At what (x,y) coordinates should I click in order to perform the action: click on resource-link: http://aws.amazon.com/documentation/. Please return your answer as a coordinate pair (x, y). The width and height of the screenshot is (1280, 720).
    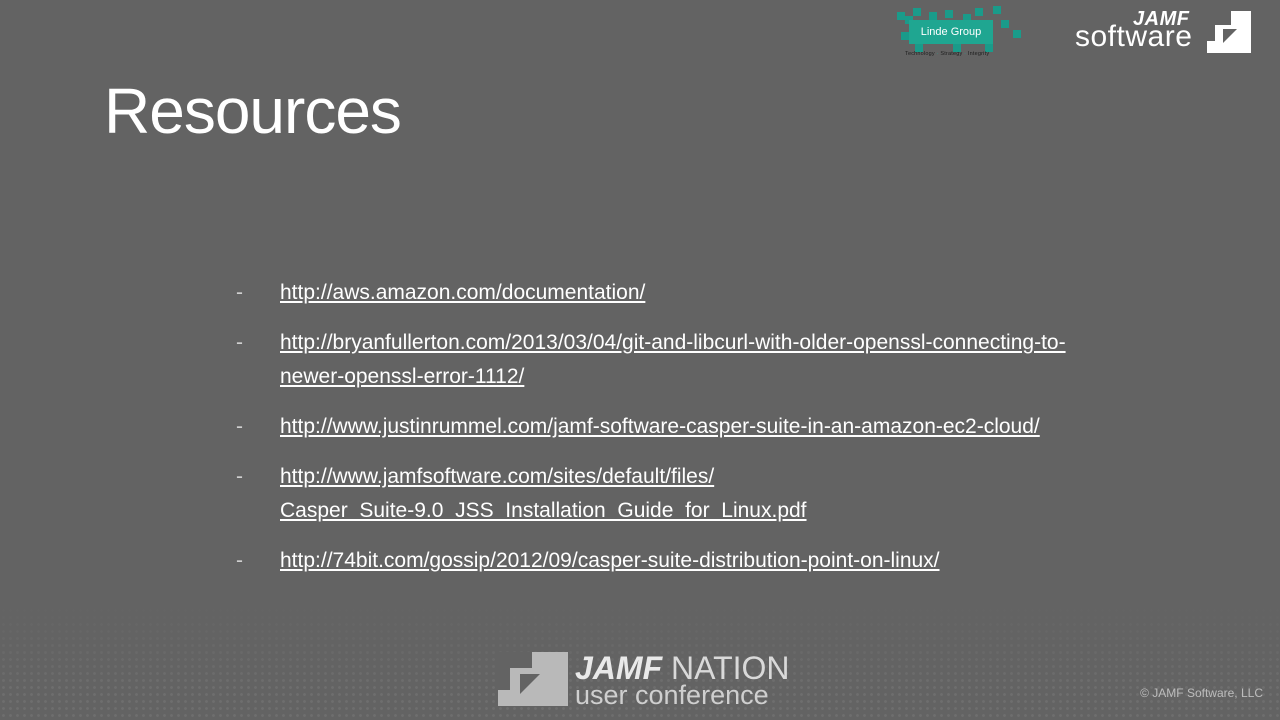
    Looking at the image, I should click on (462, 292).